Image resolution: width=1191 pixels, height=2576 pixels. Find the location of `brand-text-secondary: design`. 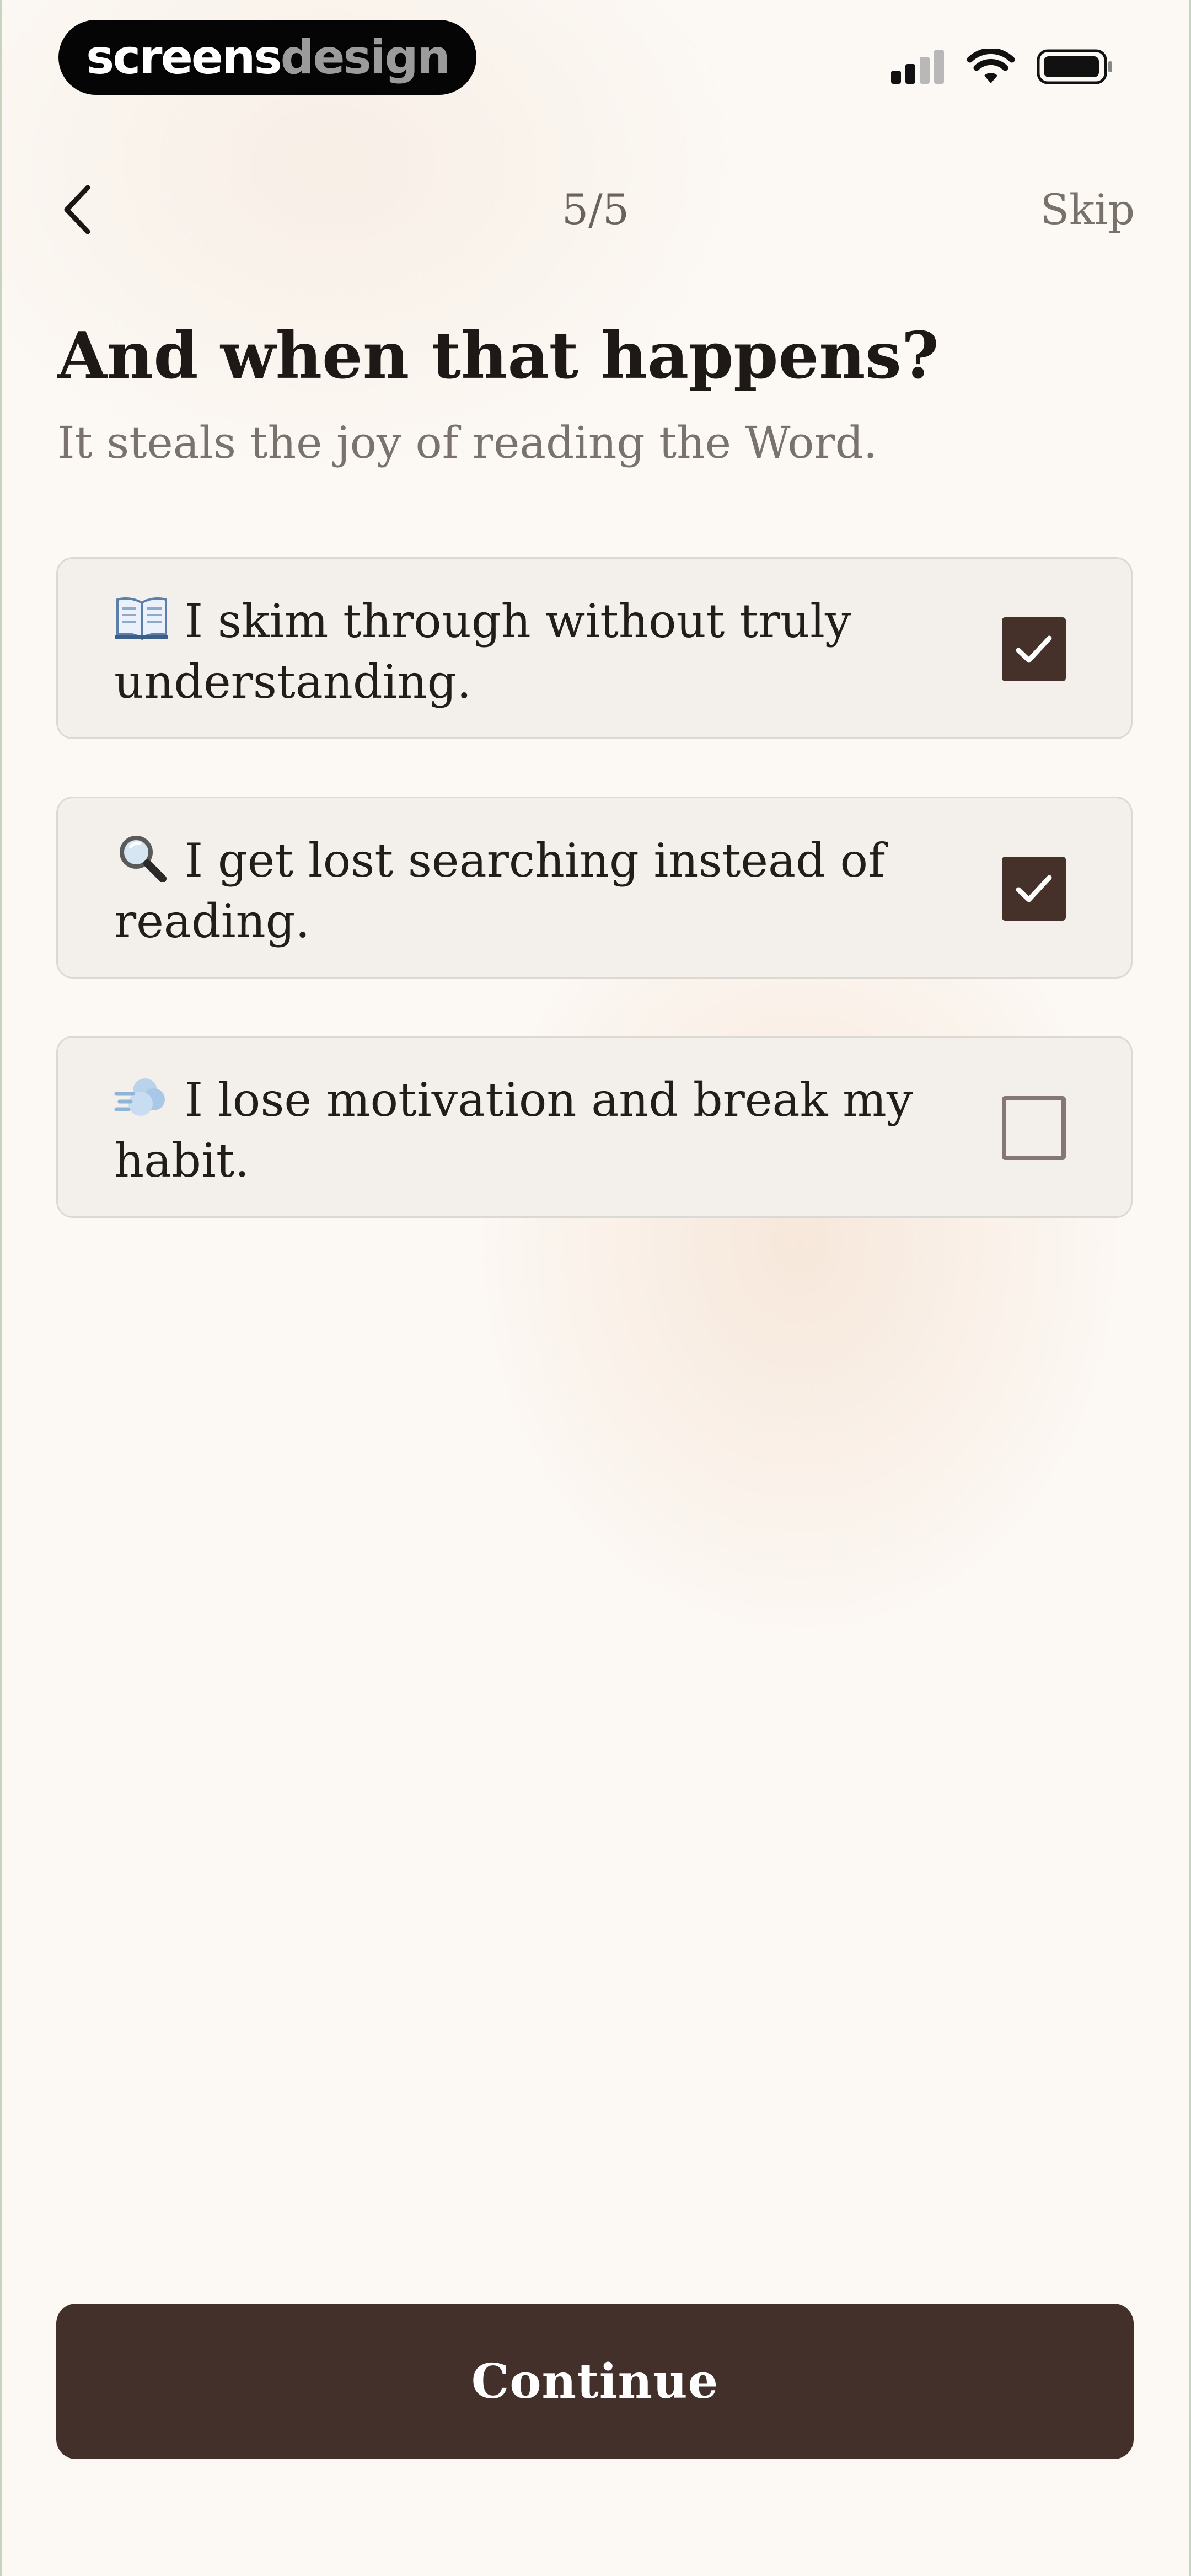

brand-text-secondary: design is located at coordinates (365, 57).